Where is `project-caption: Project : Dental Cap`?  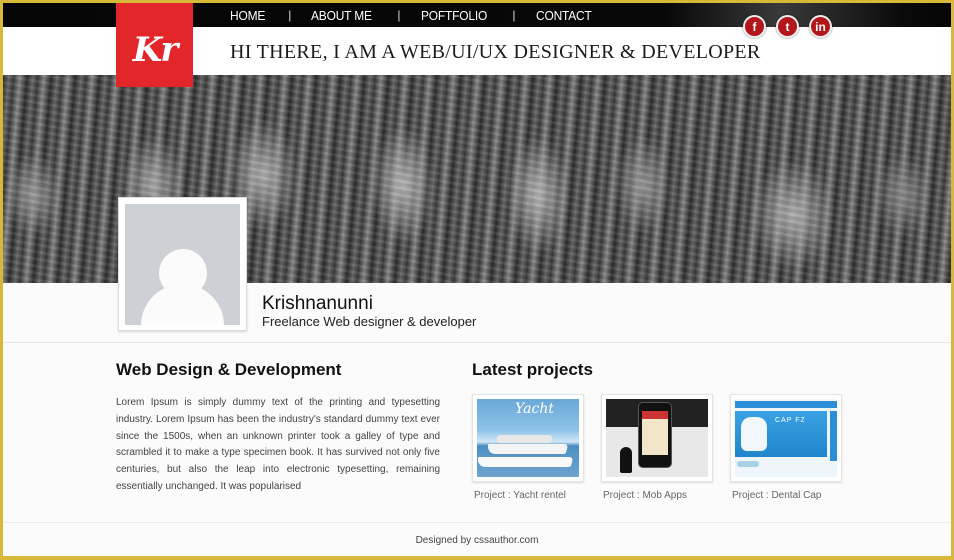
project-caption: Project : Dental Cap is located at coordinates (786, 495).